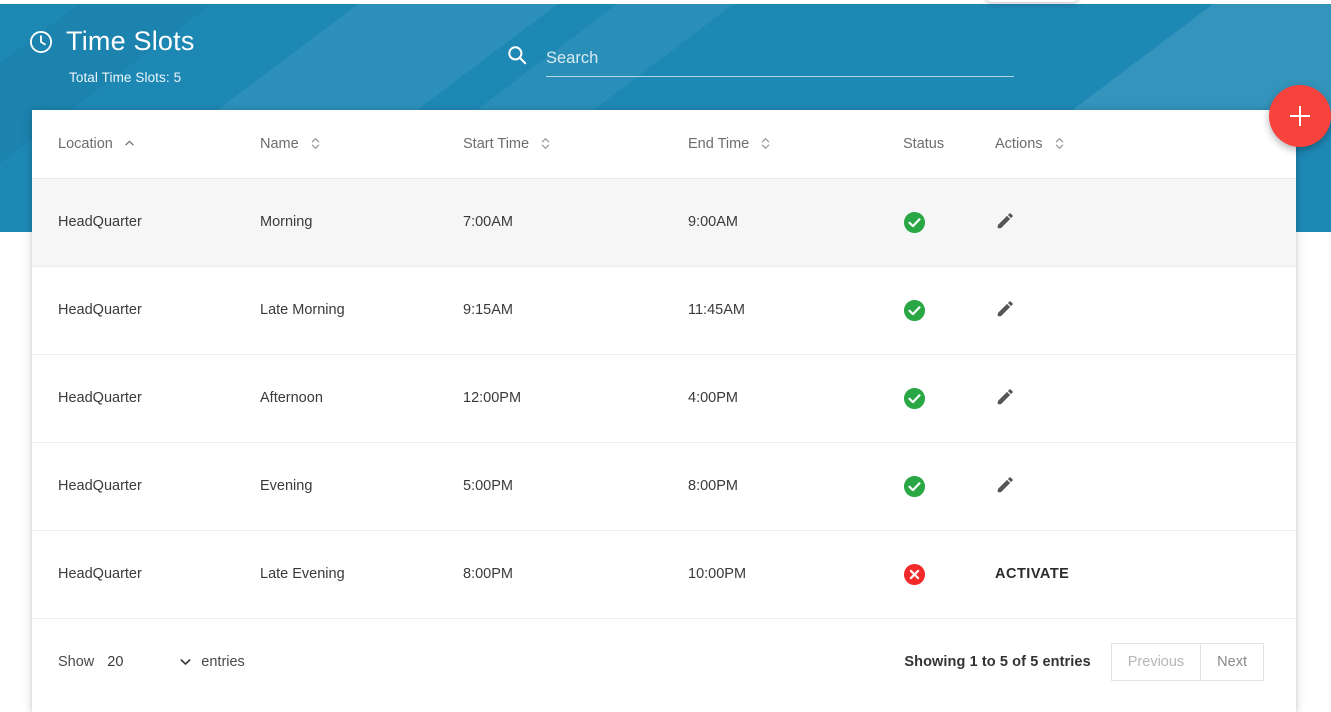 The width and height of the screenshot is (1331, 712). I want to click on entries-per-page-control: Show 102050100 entries, so click(151, 661).